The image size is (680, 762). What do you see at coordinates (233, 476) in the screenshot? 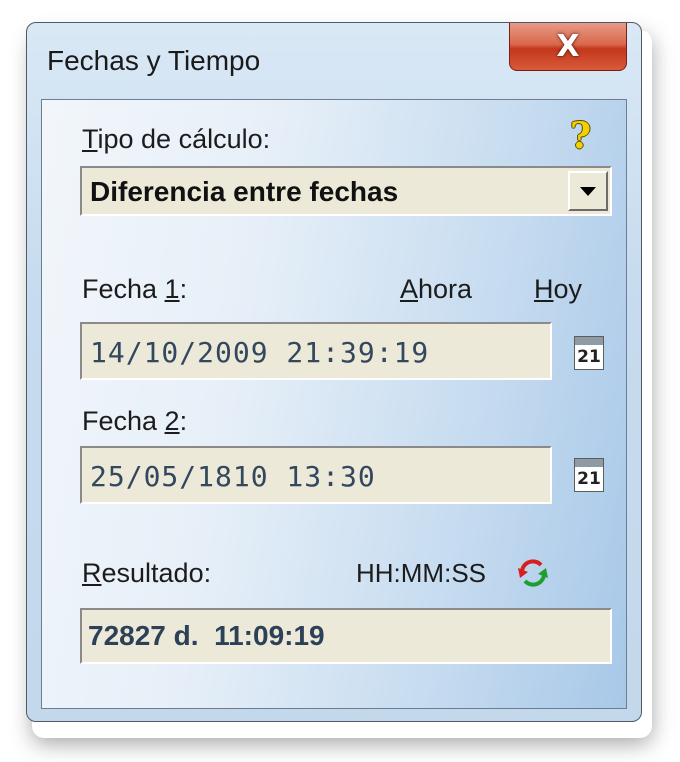
I see `fecha2-value: 25/05/1810 13:30` at bounding box center [233, 476].